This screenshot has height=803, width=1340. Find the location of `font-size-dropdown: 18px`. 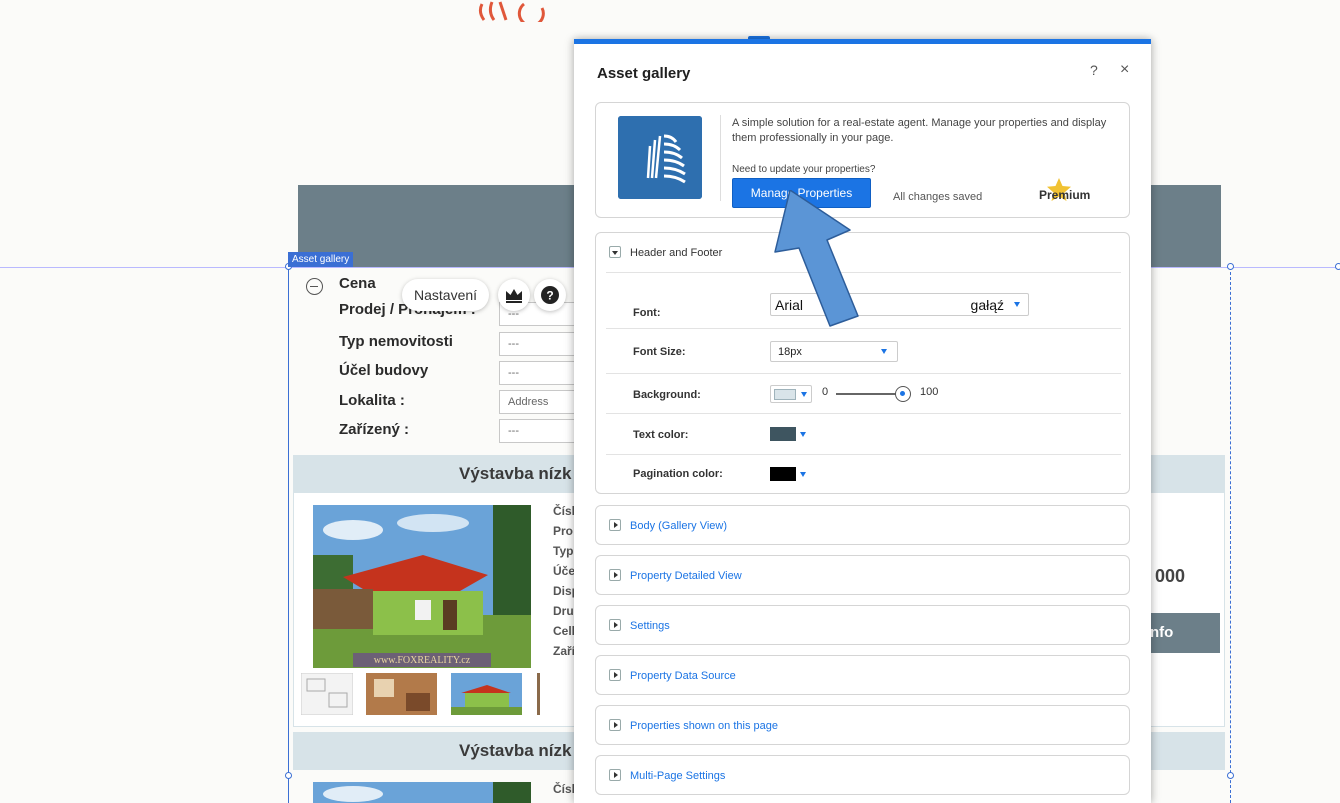

font-size-dropdown: 18px is located at coordinates (834, 351).